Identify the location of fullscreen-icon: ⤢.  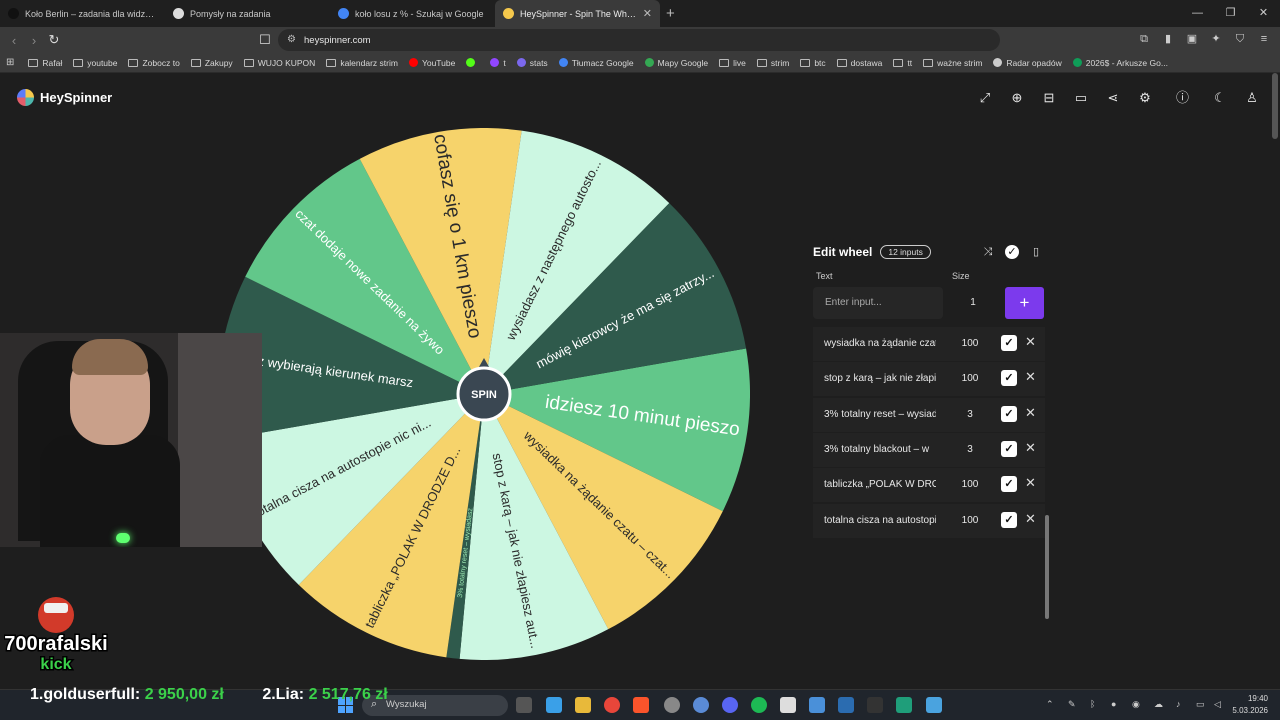
(985, 98).